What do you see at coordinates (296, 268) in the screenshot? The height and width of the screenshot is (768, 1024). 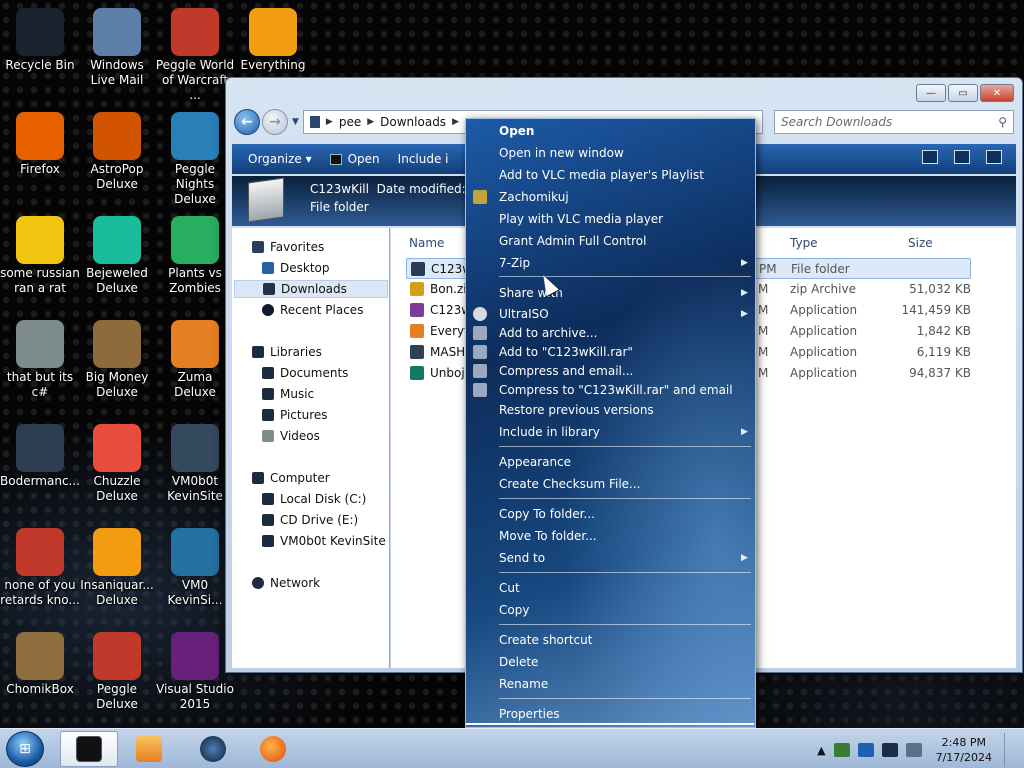 I see `nav-desktop: Desktop` at bounding box center [296, 268].